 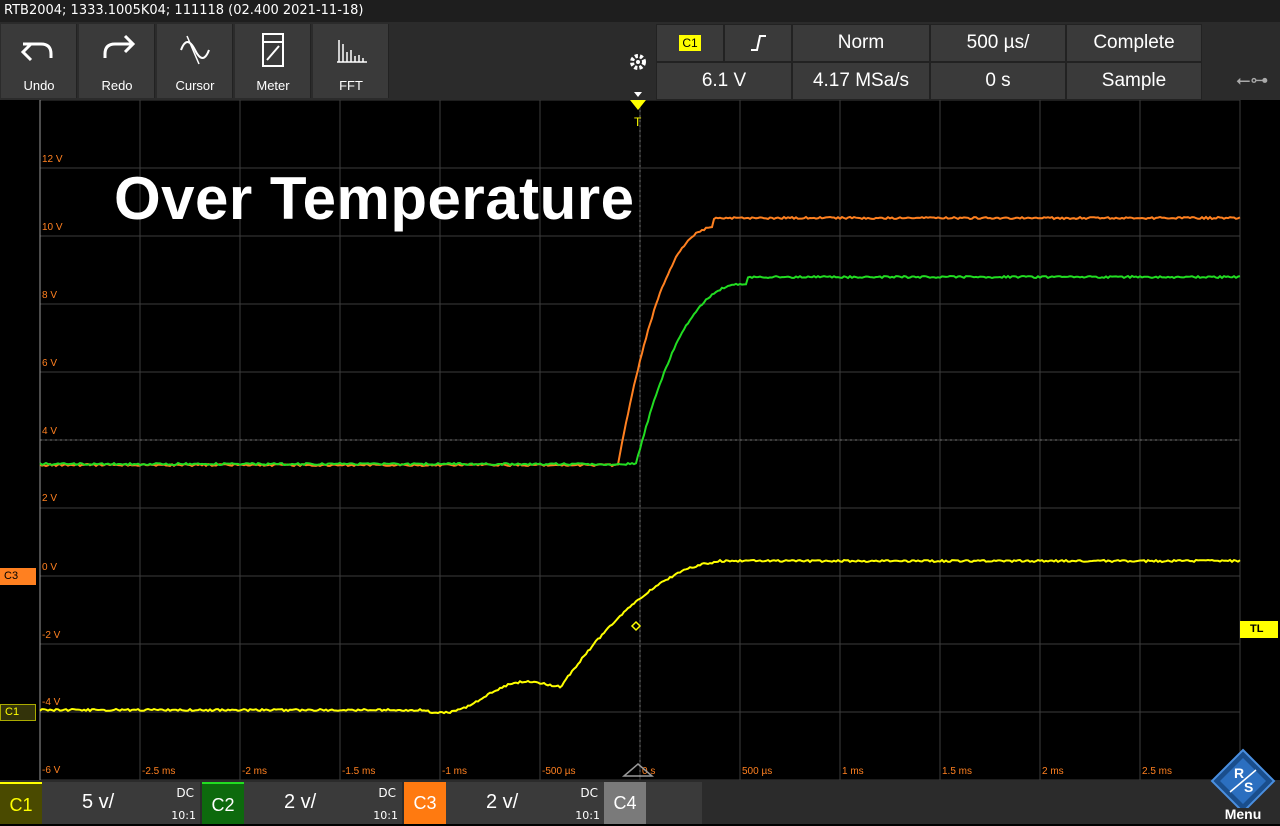 What do you see at coordinates (638, 122) in the screenshot?
I see `trigger-marker-label: T` at bounding box center [638, 122].